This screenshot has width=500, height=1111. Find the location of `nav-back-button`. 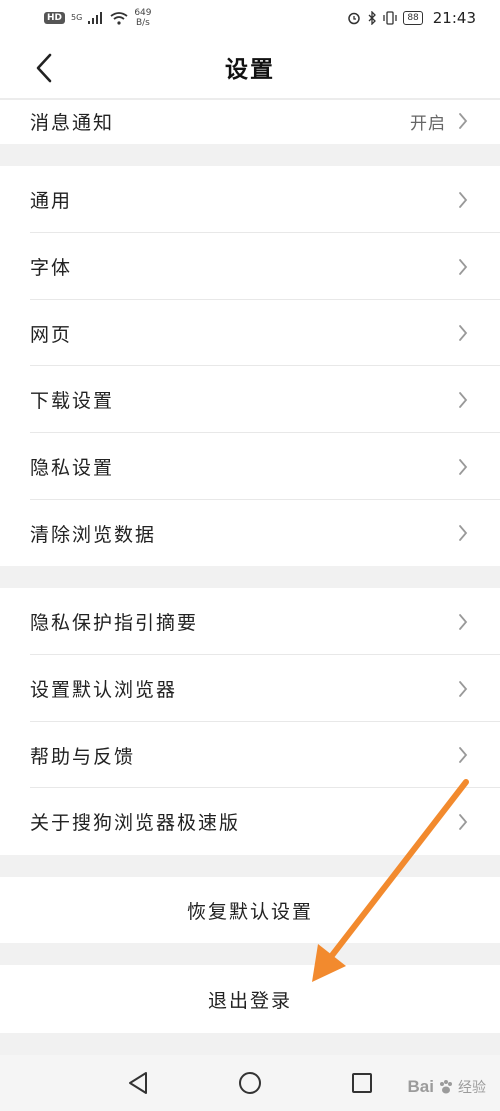

nav-back-button is located at coordinates (138, 1083).